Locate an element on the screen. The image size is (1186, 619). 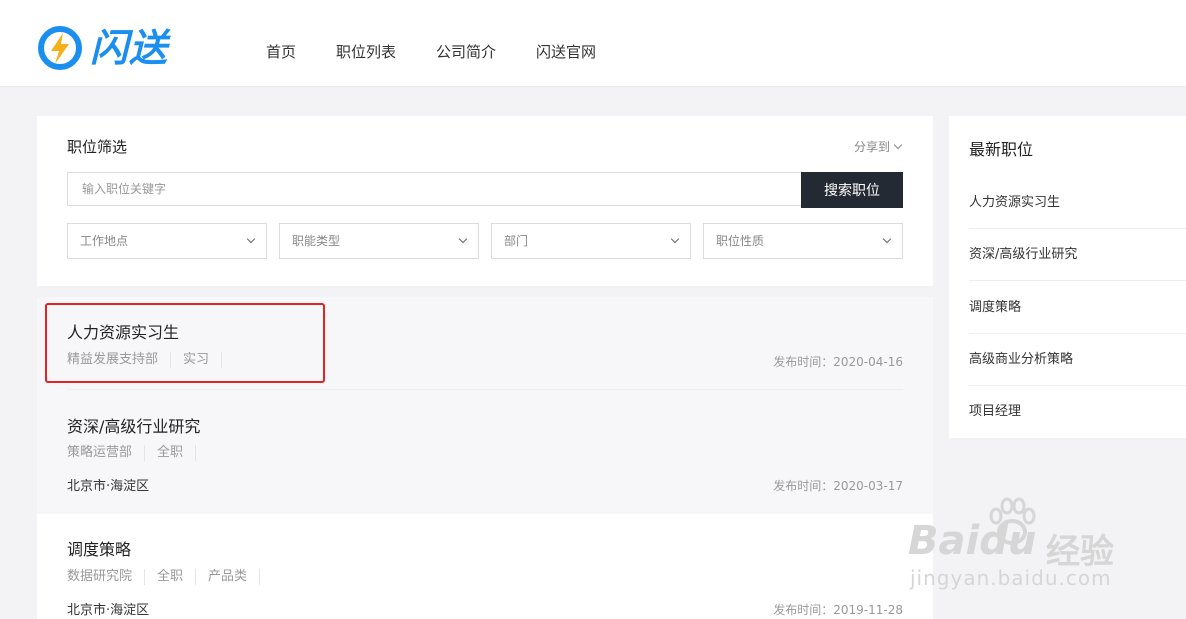
nav-company-intro: 公司简介 is located at coordinates (466, 52).